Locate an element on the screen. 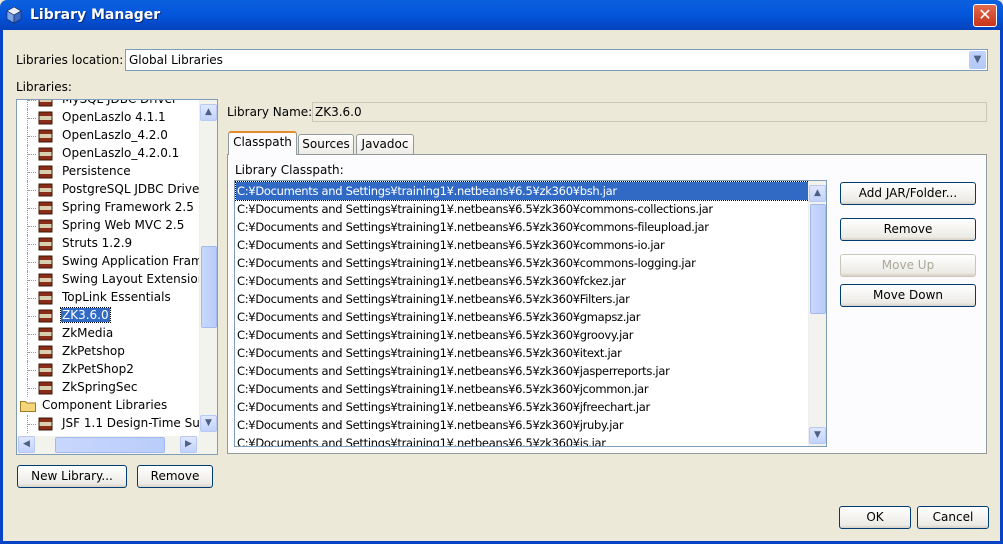 This screenshot has height=544, width=1003. tab-classpath-label: Classpath is located at coordinates (262, 142).